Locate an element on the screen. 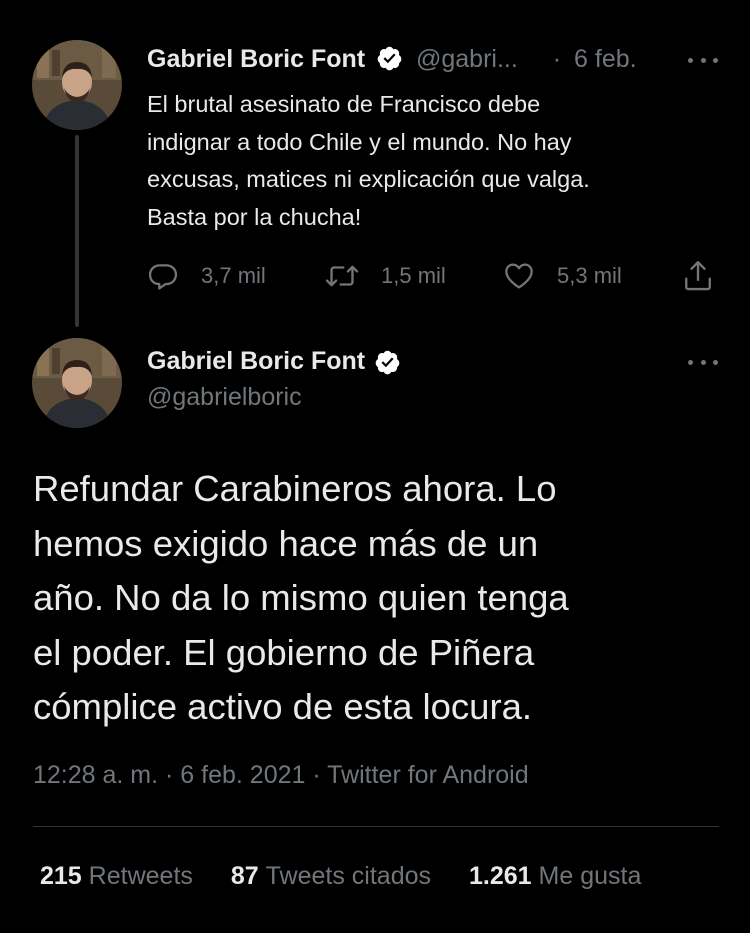  like-button: 5,3 mil is located at coordinates (562, 276).